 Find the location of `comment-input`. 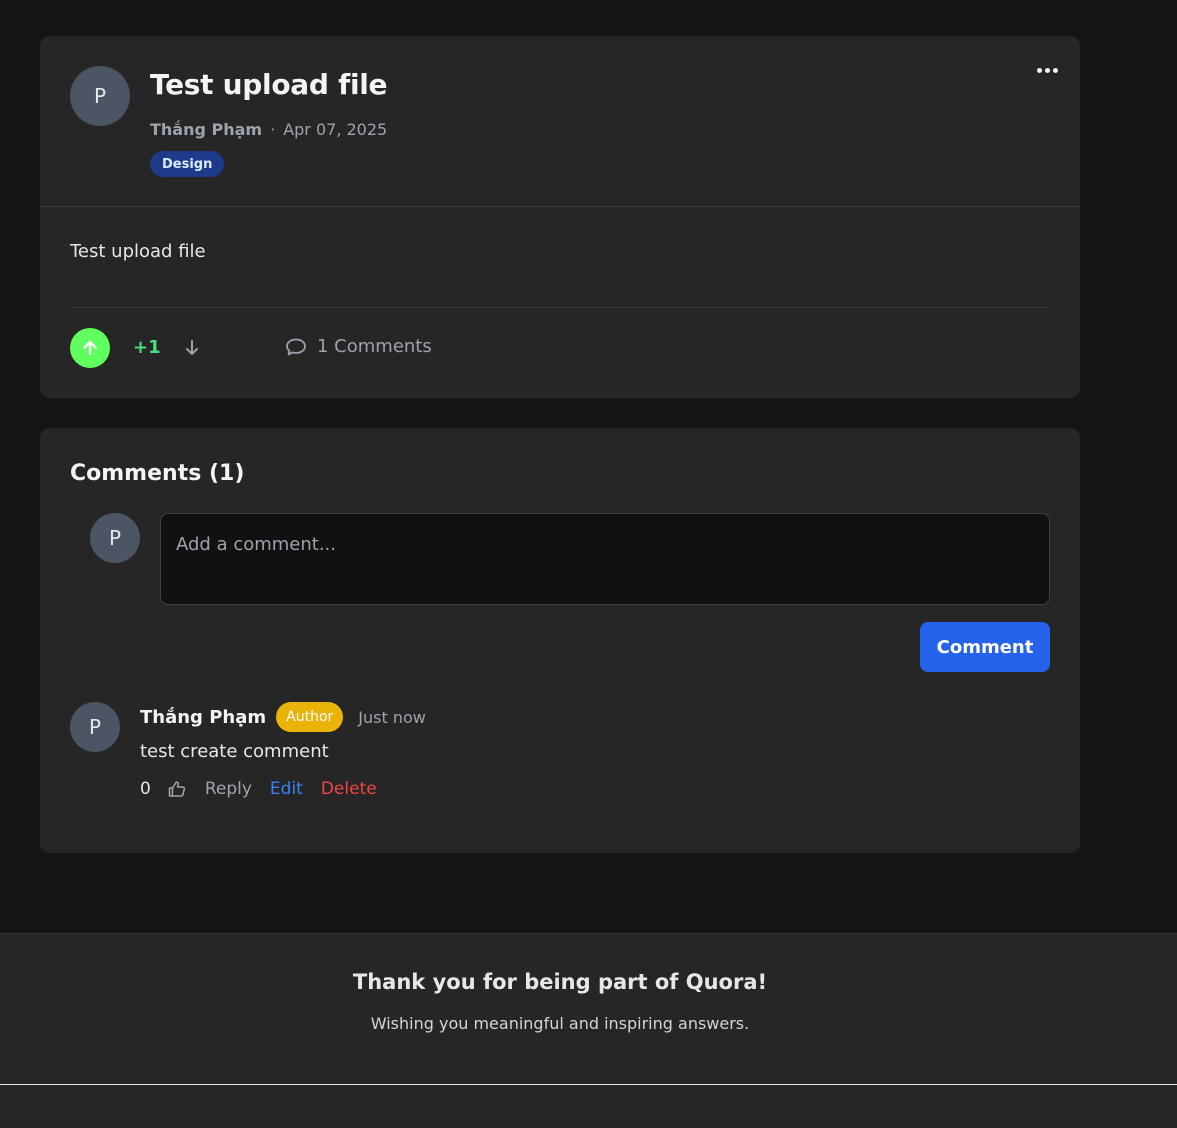

comment-input is located at coordinates (605, 559).